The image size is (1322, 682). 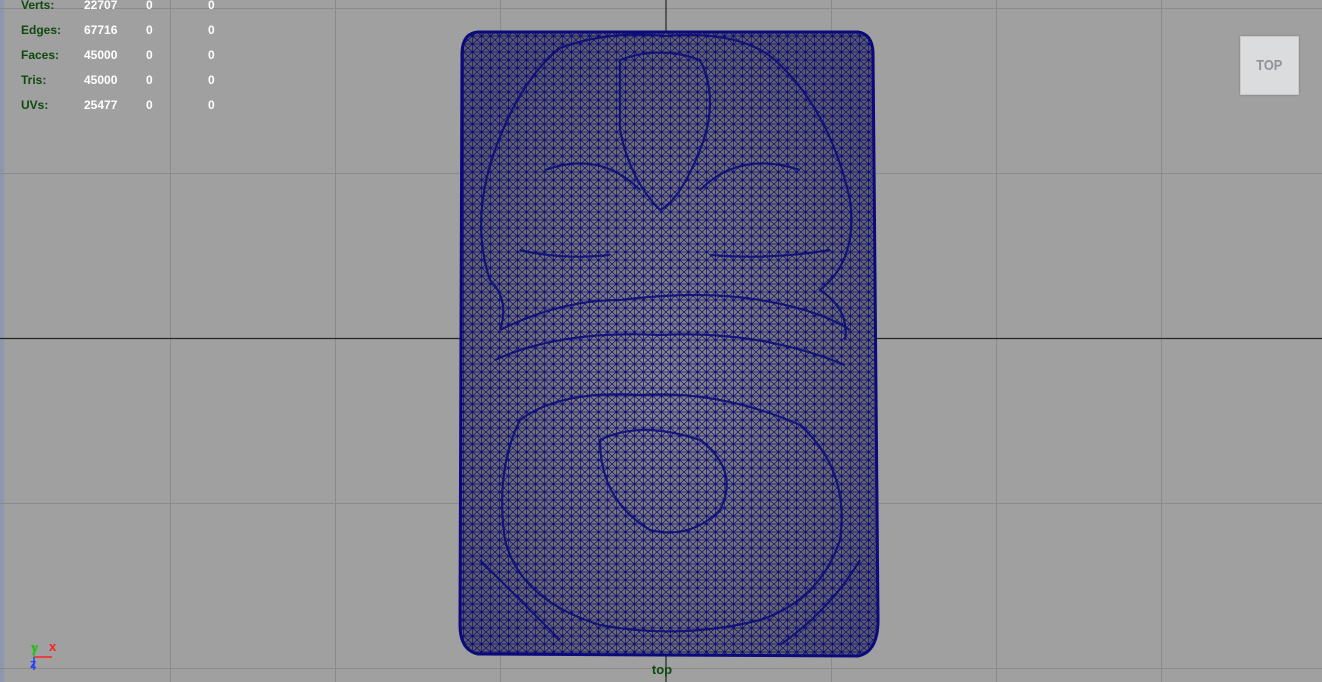 What do you see at coordinates (662, 669) in the screenshot?
I see `camera-name-label: top` at bounding box center [662, 669].